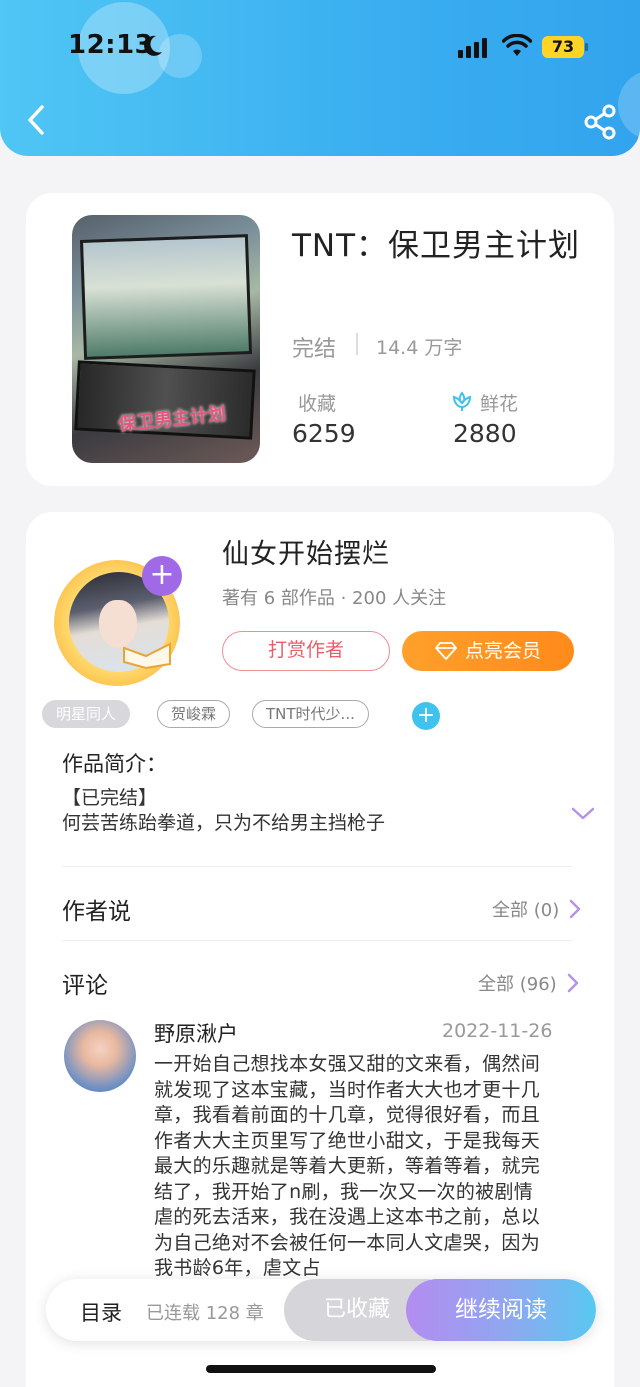 The image size is (640, 1387). I want to click on signal-icon, so click(472, 48).